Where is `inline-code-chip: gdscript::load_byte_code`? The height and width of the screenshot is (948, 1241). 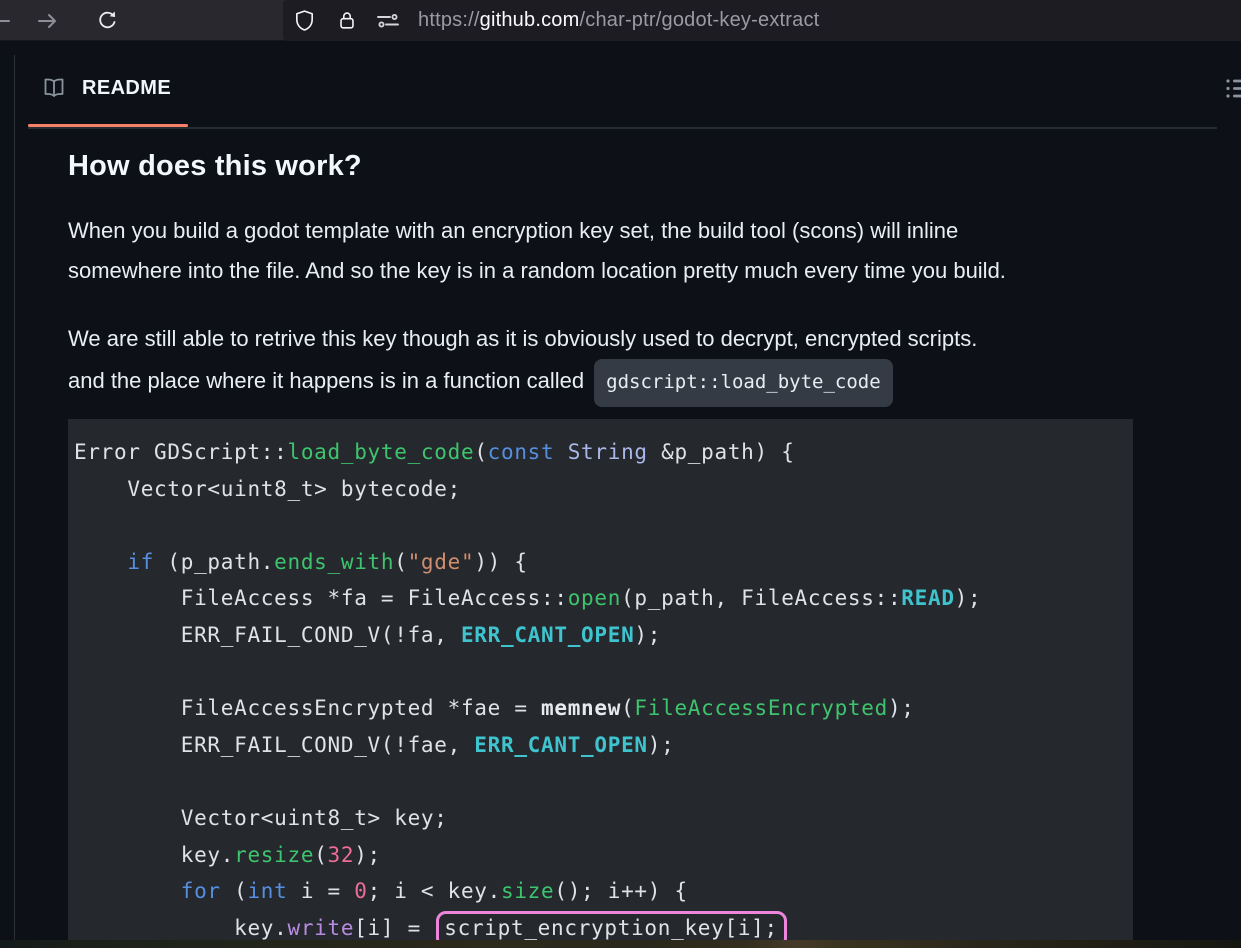
inline-code-chip: gdscript::load_byte_code is located at coordinates (743, 383).